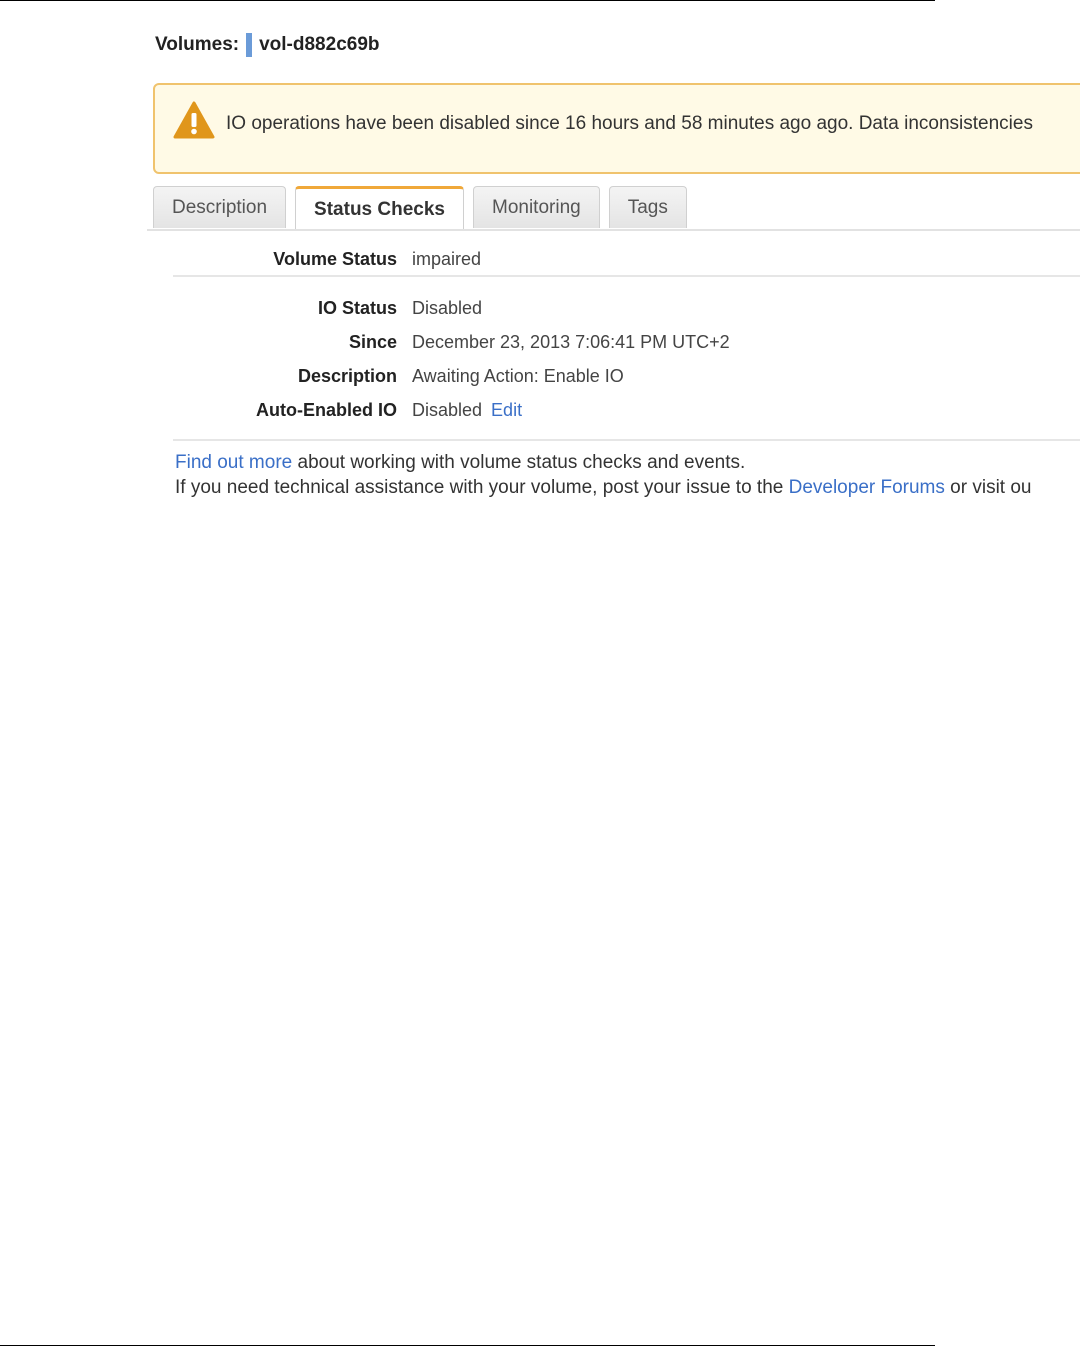  What do you see at coordinates (571, 342) in the screenshot?
I see `since-value: December 23, 2013 7:06:41 PM UTC+2` at bounding box center [571, 342].